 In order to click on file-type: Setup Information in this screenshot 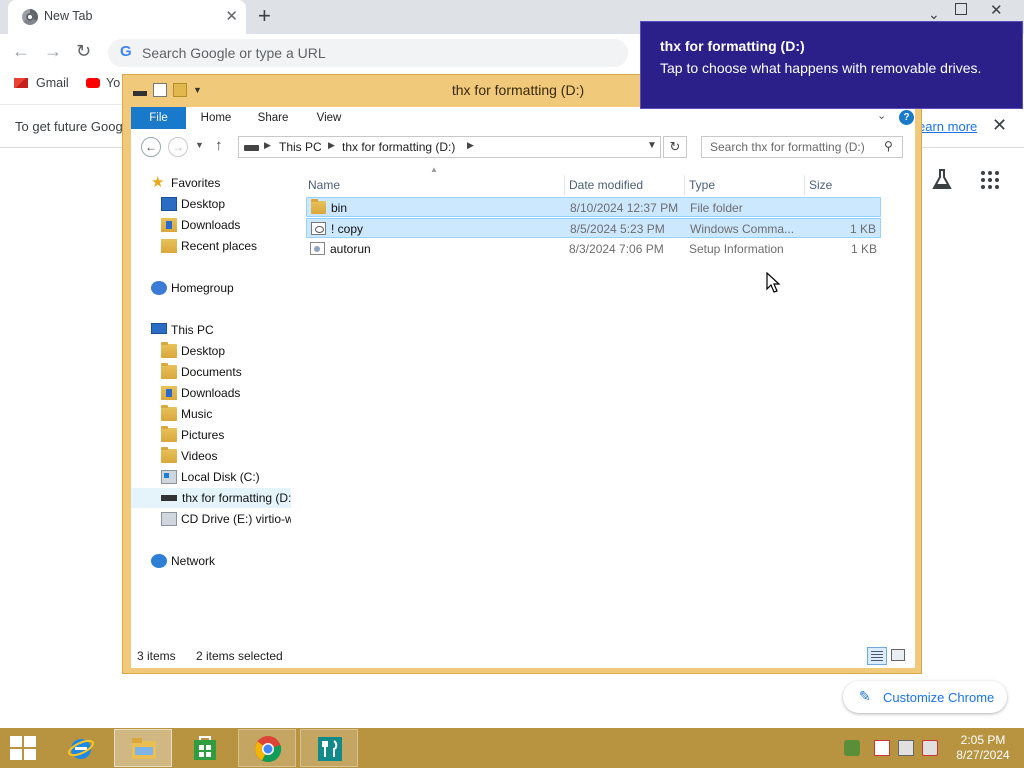, I will do `click(736, 249)`.